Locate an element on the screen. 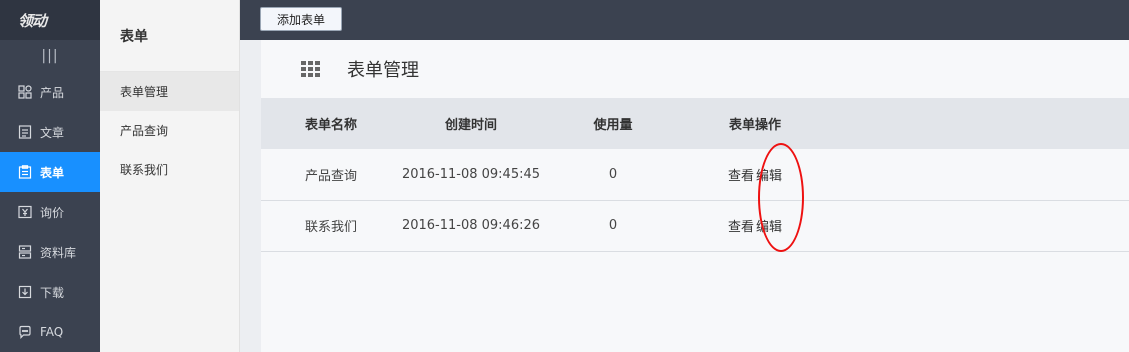 Image resolution: width=1129 pixels, height=352 pixels. sidebar-item-database: 资料库 is located at coordinates (50, 252).